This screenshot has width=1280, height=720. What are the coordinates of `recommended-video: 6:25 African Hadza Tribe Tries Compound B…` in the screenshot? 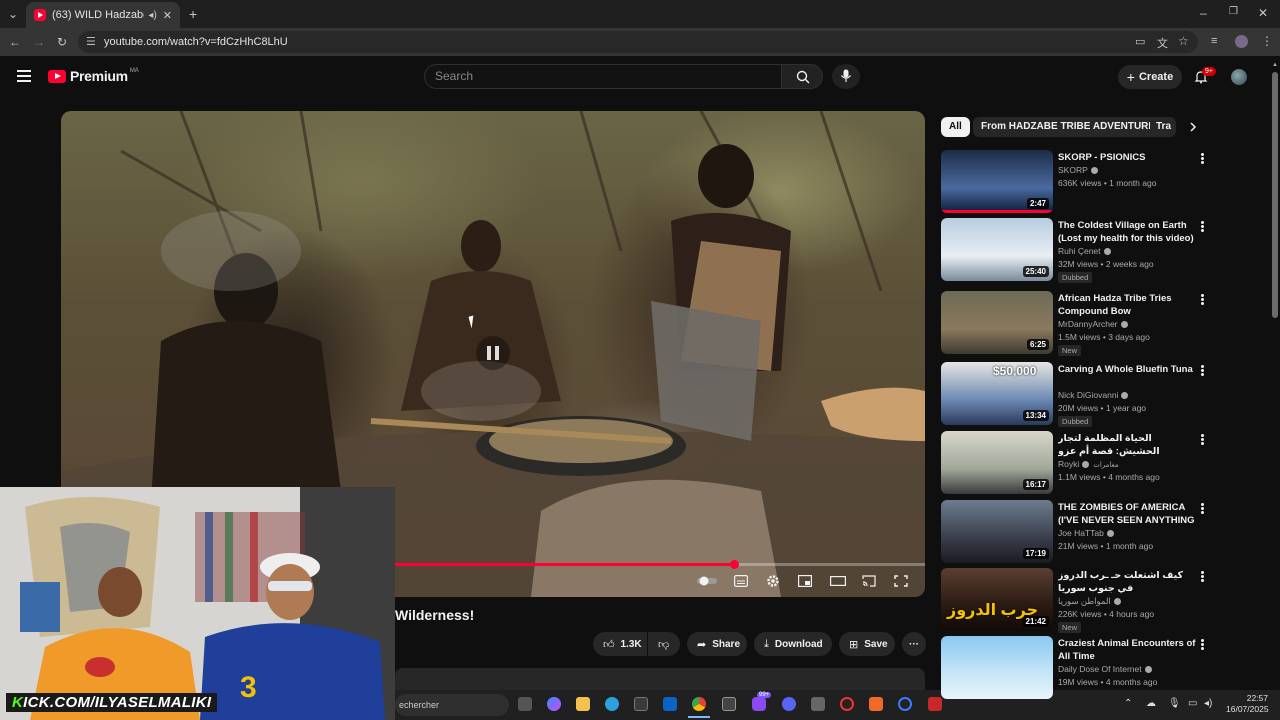 It's located at (1101, 323).